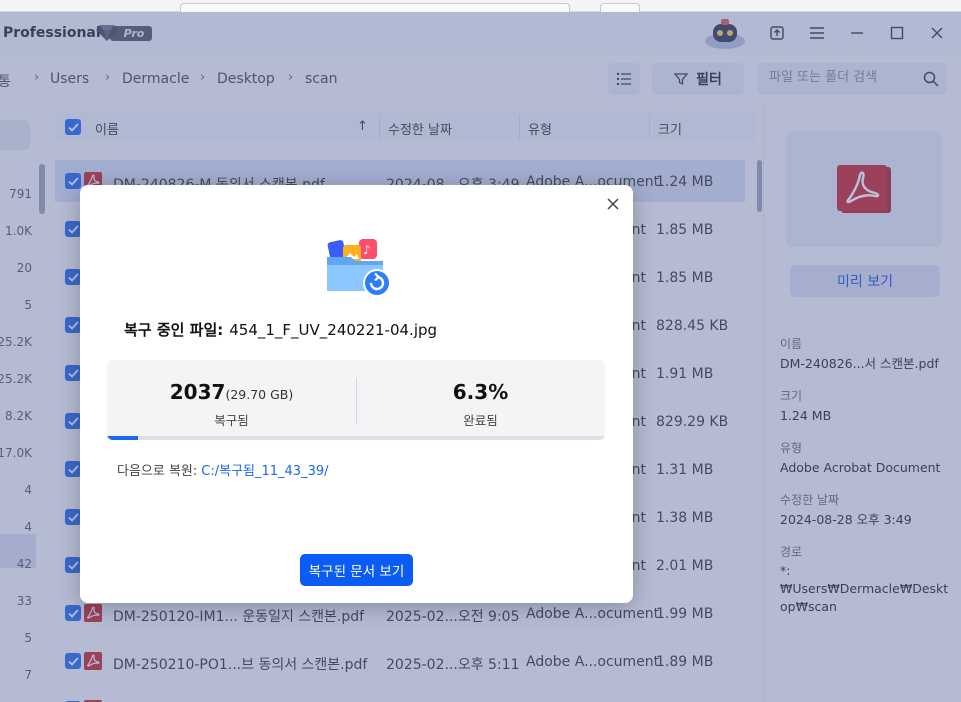 The height and width of the screenshot is (702, 961). What do you see at coordinates (480, 420) in the screenshot?
I see `percent-label: 완료됨` at bounding box center [480, 420].